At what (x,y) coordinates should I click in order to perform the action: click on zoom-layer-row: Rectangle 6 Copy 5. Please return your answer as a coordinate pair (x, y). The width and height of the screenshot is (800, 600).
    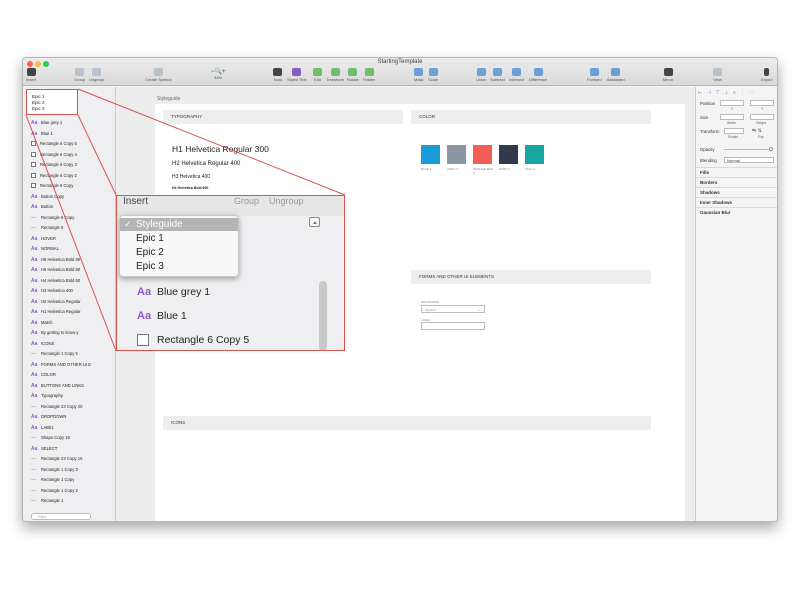
    Looking at the image, I should click on (193, 340).